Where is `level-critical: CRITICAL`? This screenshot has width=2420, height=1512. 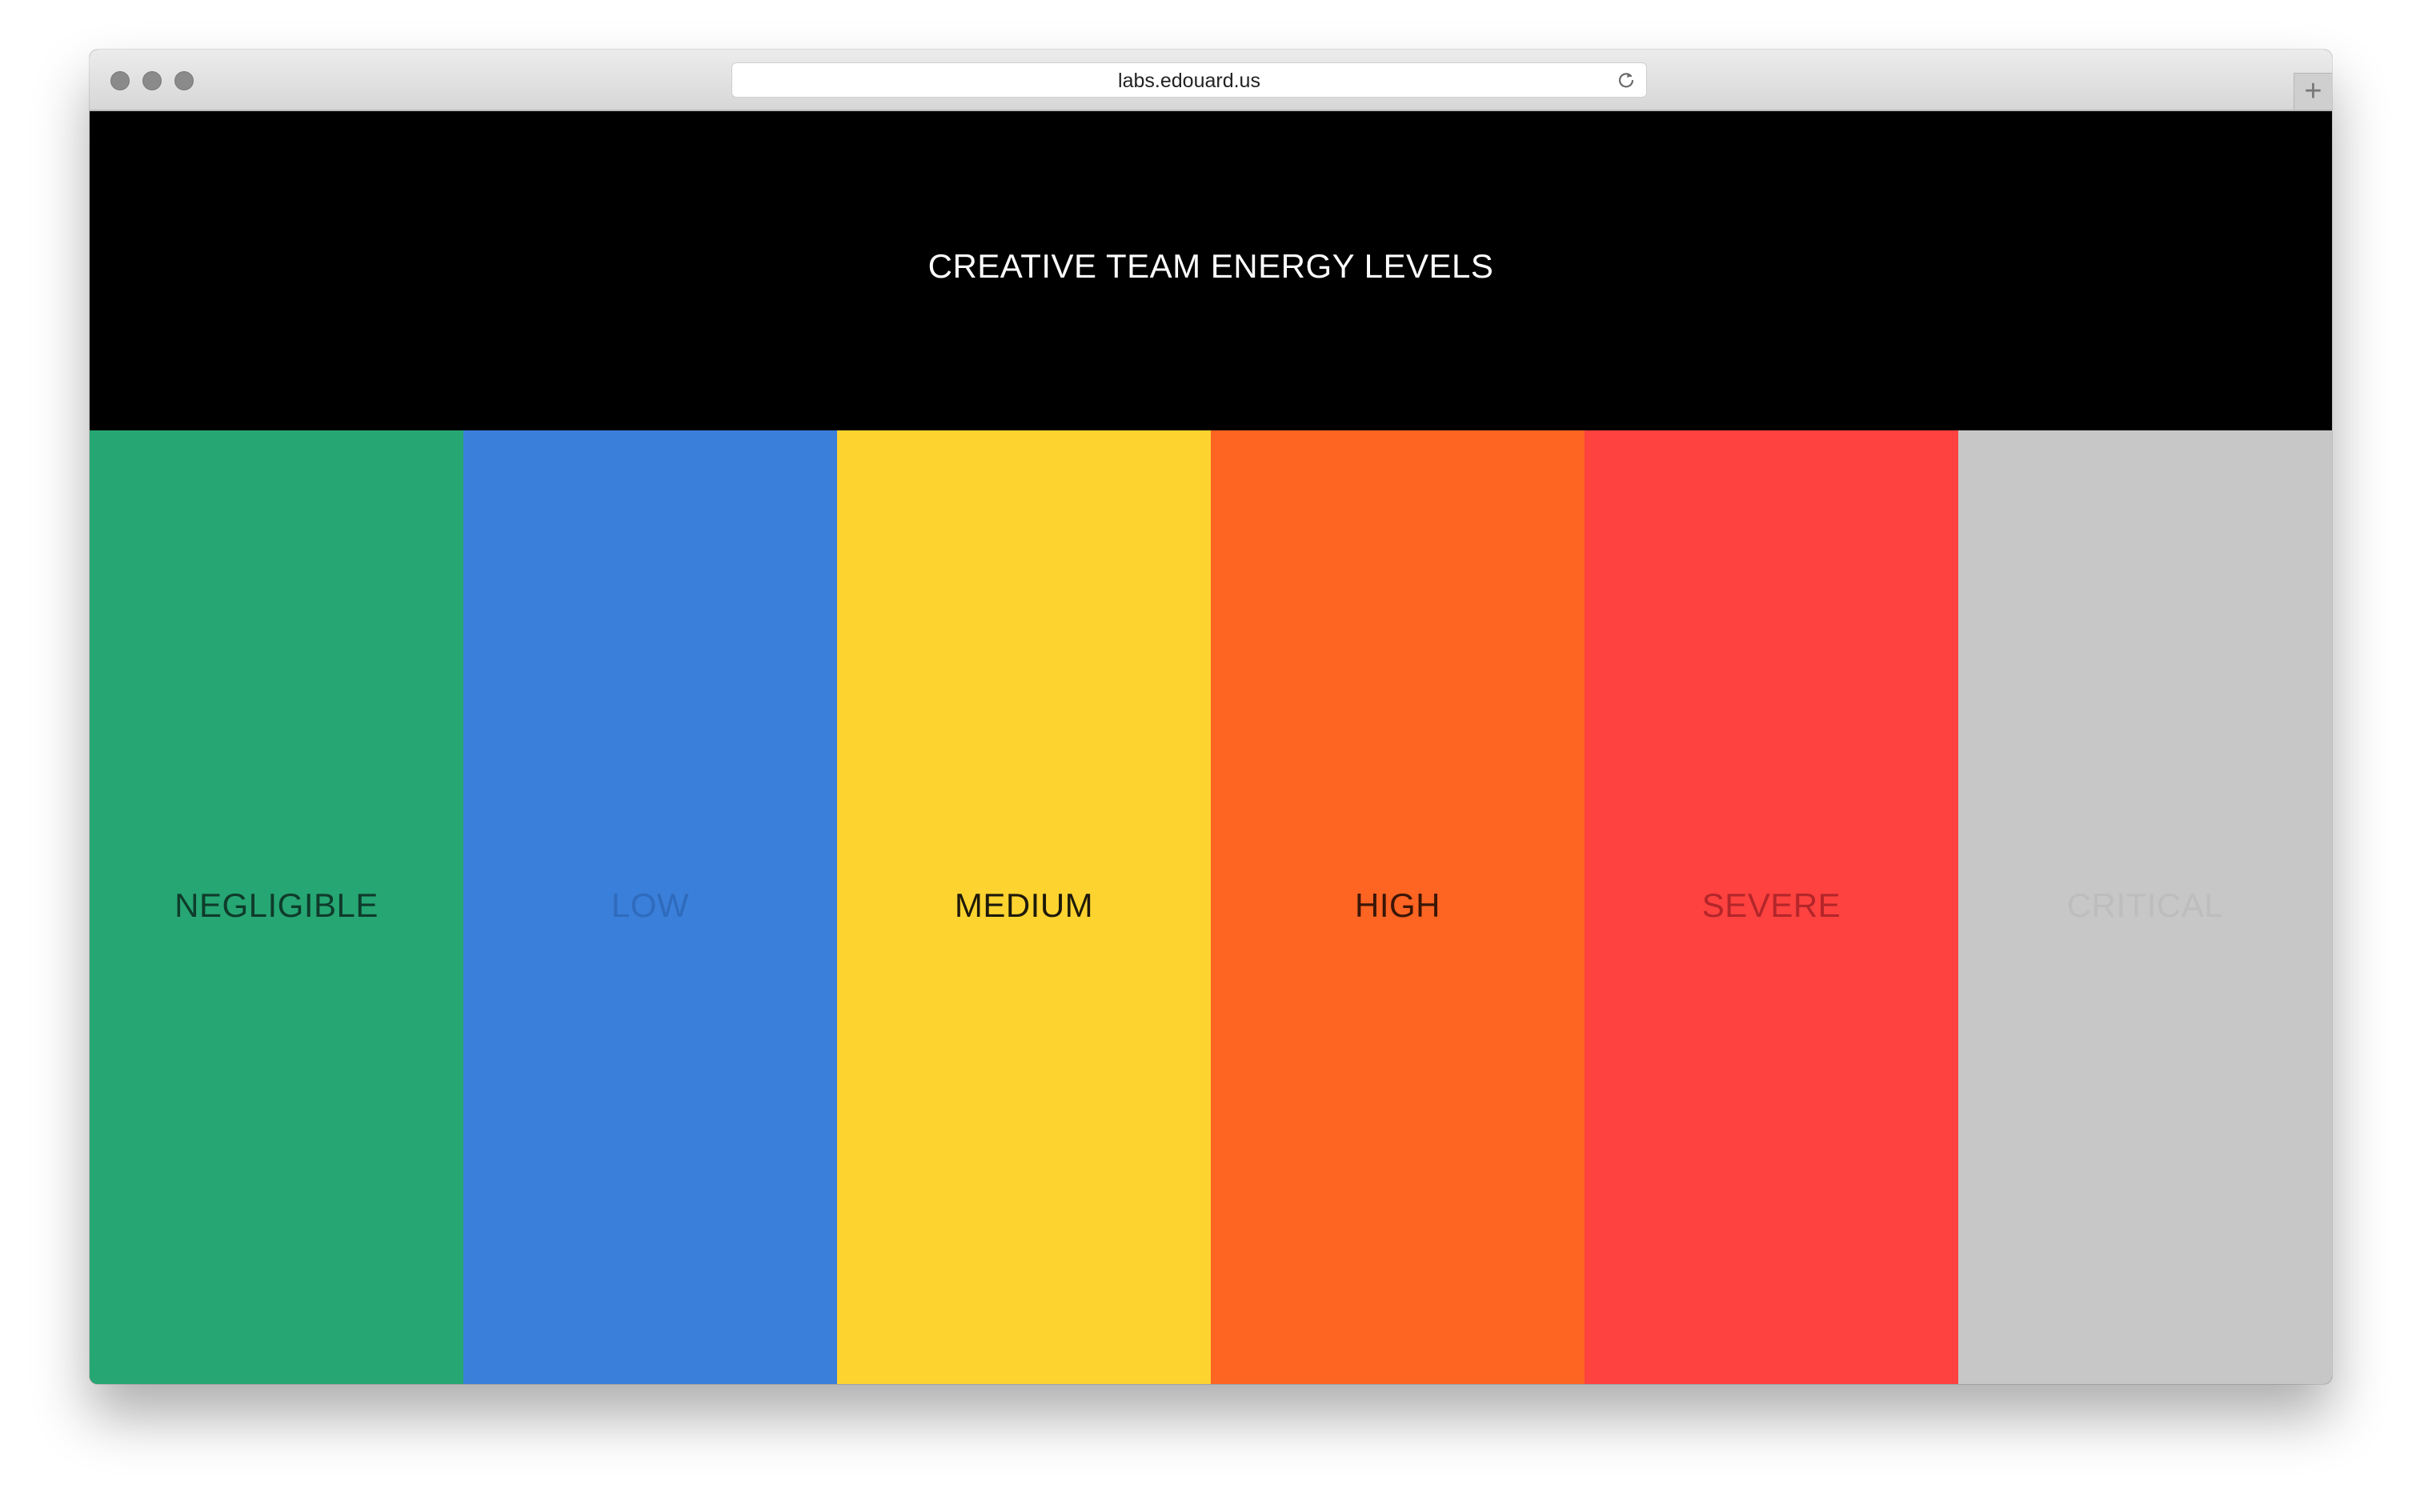
level-critical: CRITICAL is located at coordinates (2145, 907).